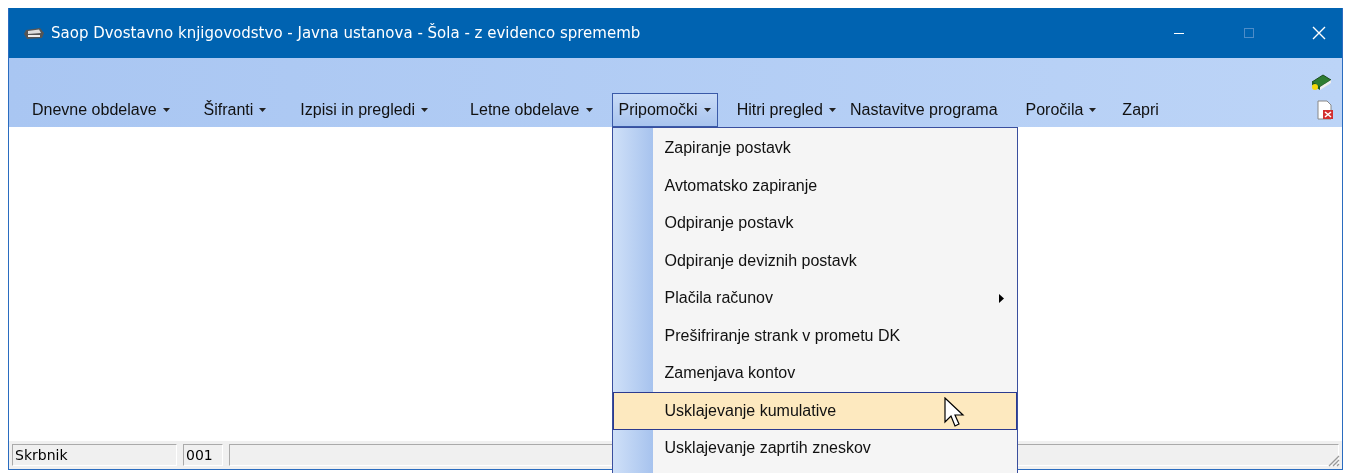  I want to click on menu-item: Letne obdelave, so click(531, 109).